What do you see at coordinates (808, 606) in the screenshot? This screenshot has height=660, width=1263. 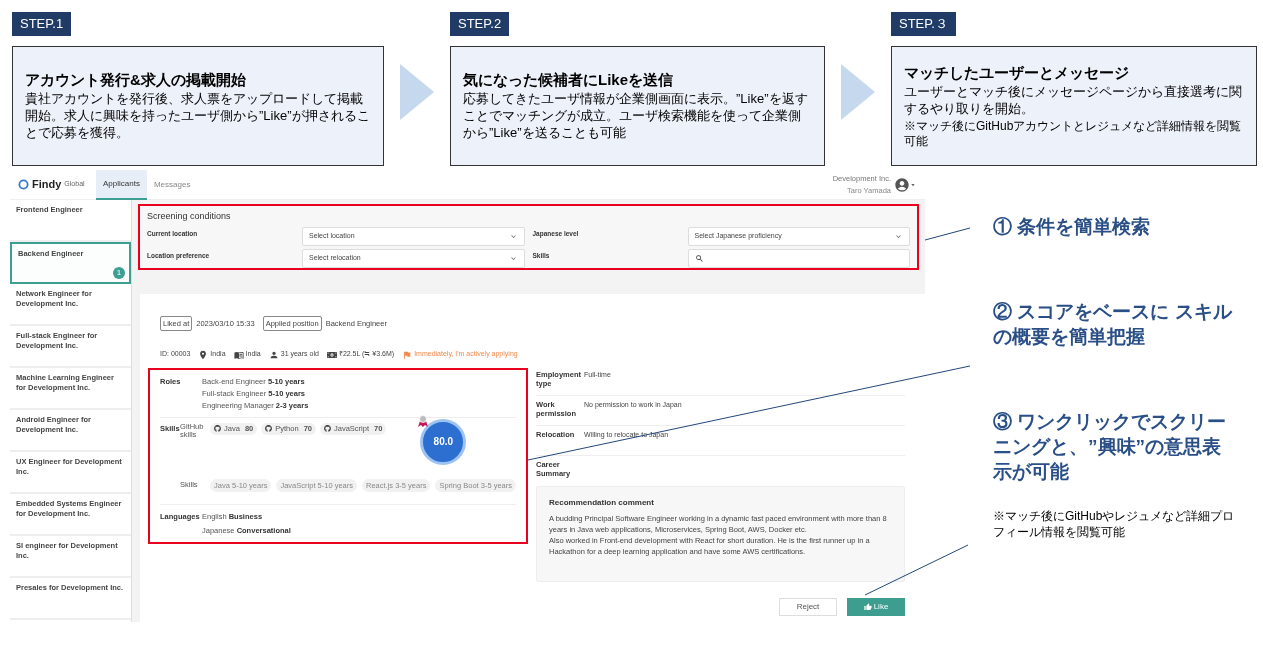 I see `reject-button: Reject` at bounding box center [808, 606].